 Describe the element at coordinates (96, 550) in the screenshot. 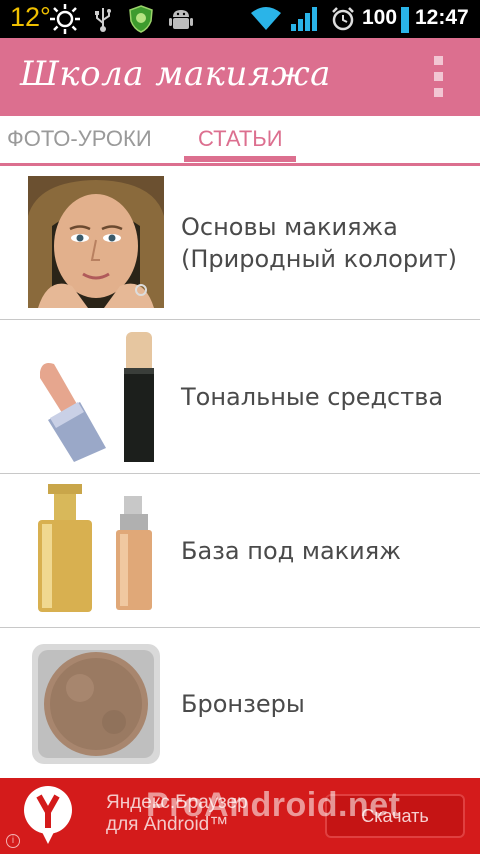

I see `foundation-bottles-thumbnail` at that location.